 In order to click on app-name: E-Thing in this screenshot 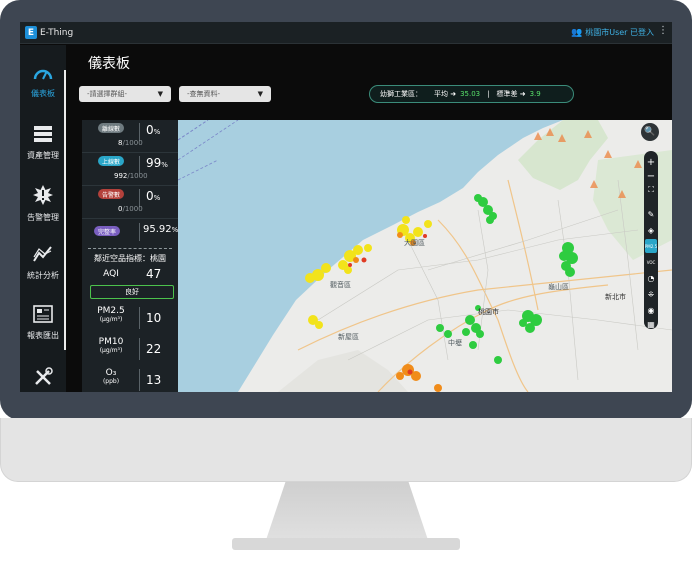, I will do `click(57, 32)`.